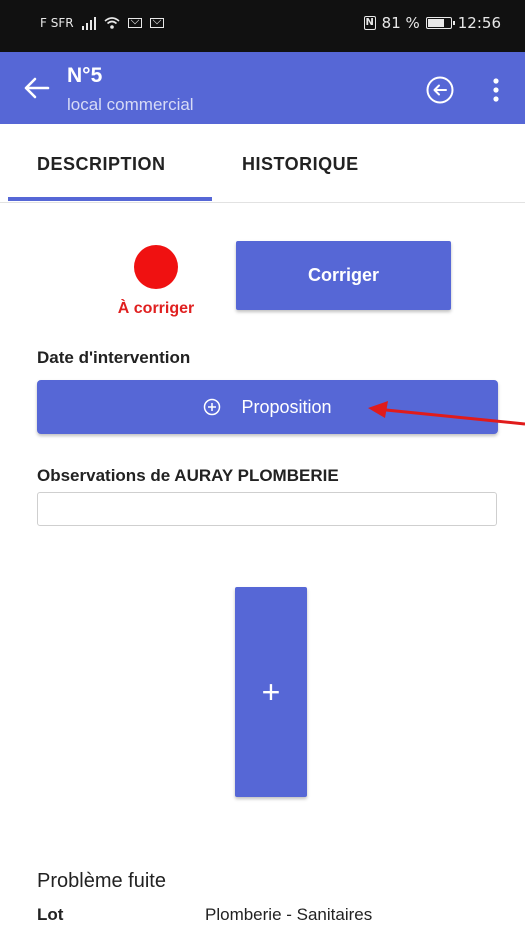 The image size is (525, 925). Describe the element at coordinates (262, 26) in the screenshot. I see `status-bar: F SFR N 81 % 12:56` at that location.